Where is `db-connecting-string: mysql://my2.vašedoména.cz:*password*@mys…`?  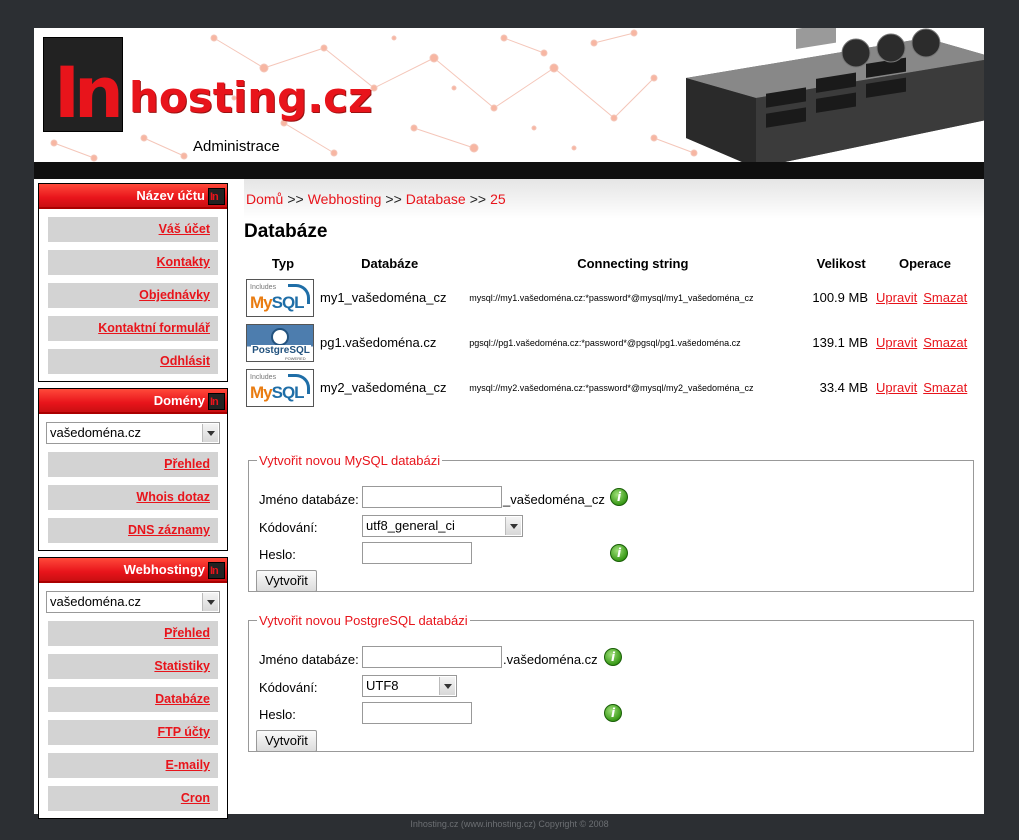 db-connecting-string: mysql://my2.vašedoména.cz:*password*@mys… is located at coordinates (611, 387).